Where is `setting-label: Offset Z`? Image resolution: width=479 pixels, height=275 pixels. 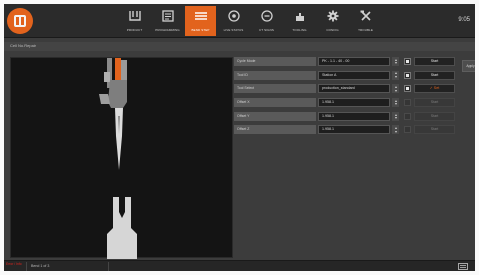 setting-label: Offset Z is located at coordinates (275, 130).